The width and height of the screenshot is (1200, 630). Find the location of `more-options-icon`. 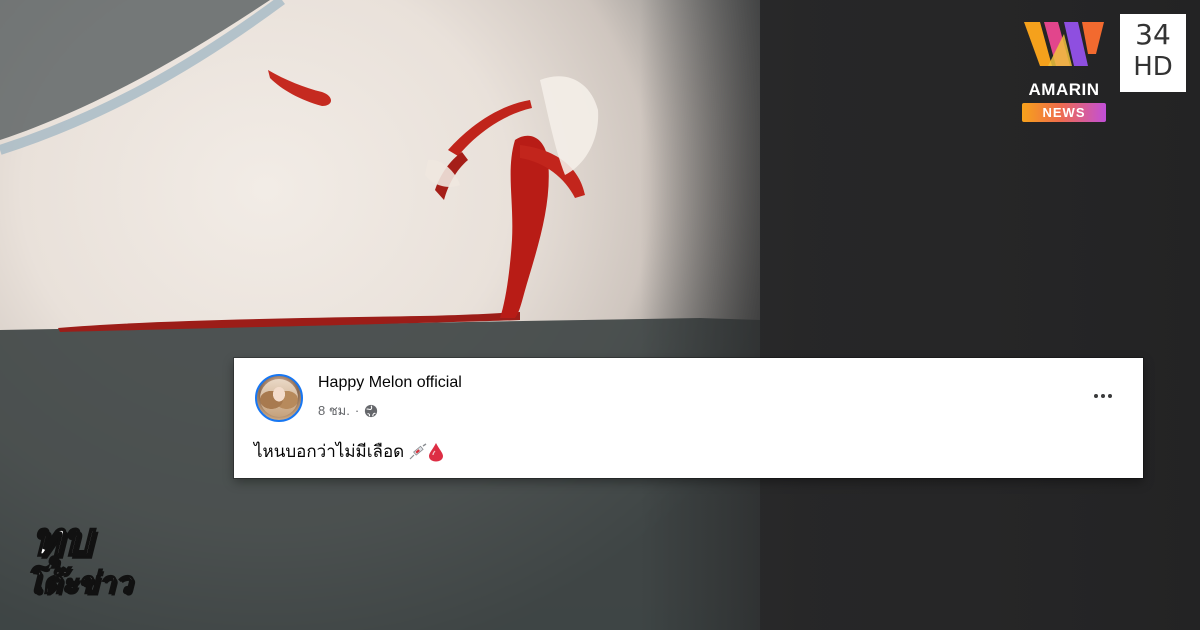

more-options-icon is located at coordinates (1103, 396).